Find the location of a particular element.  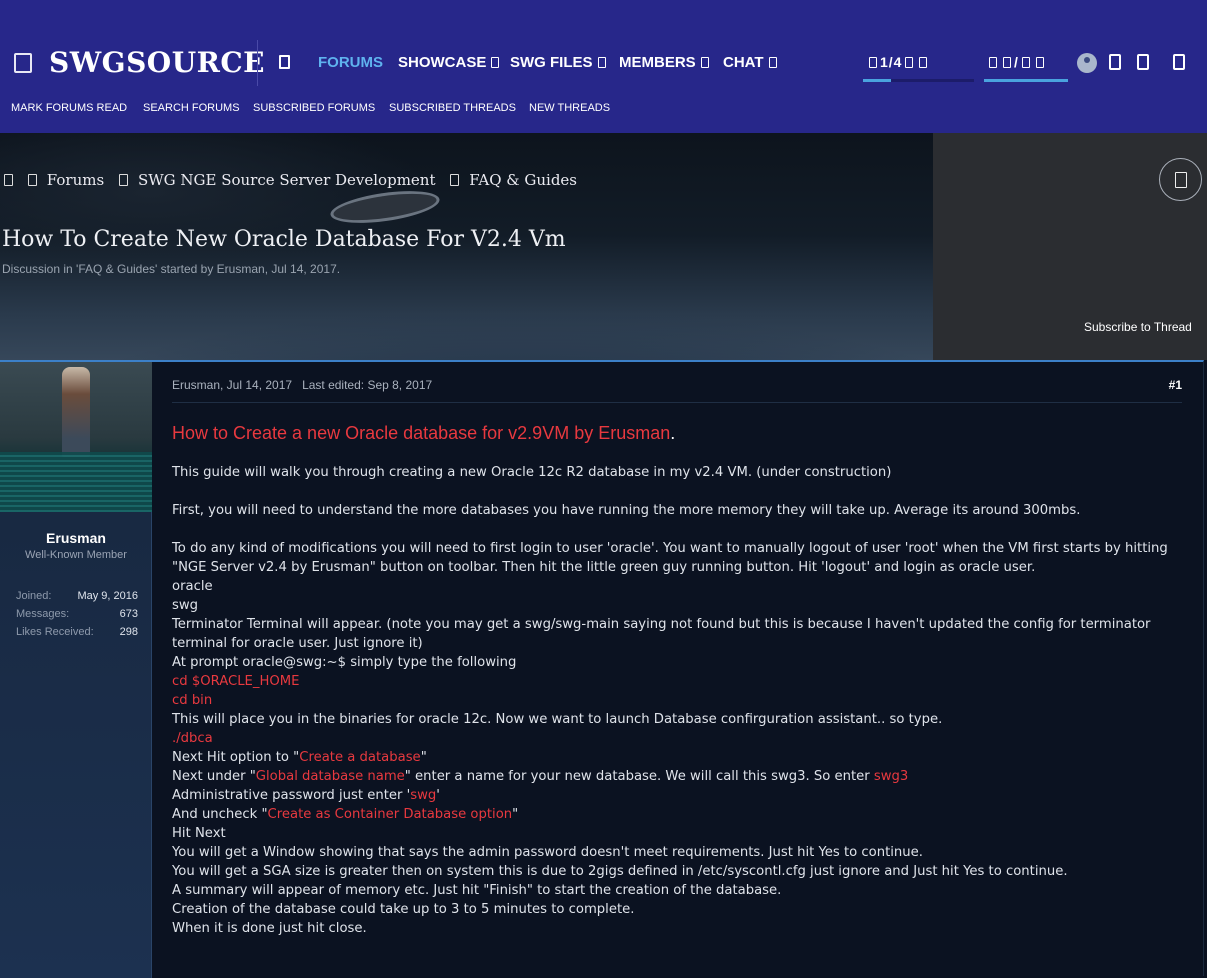

spaceship-image is located at coordinates (385, 207).